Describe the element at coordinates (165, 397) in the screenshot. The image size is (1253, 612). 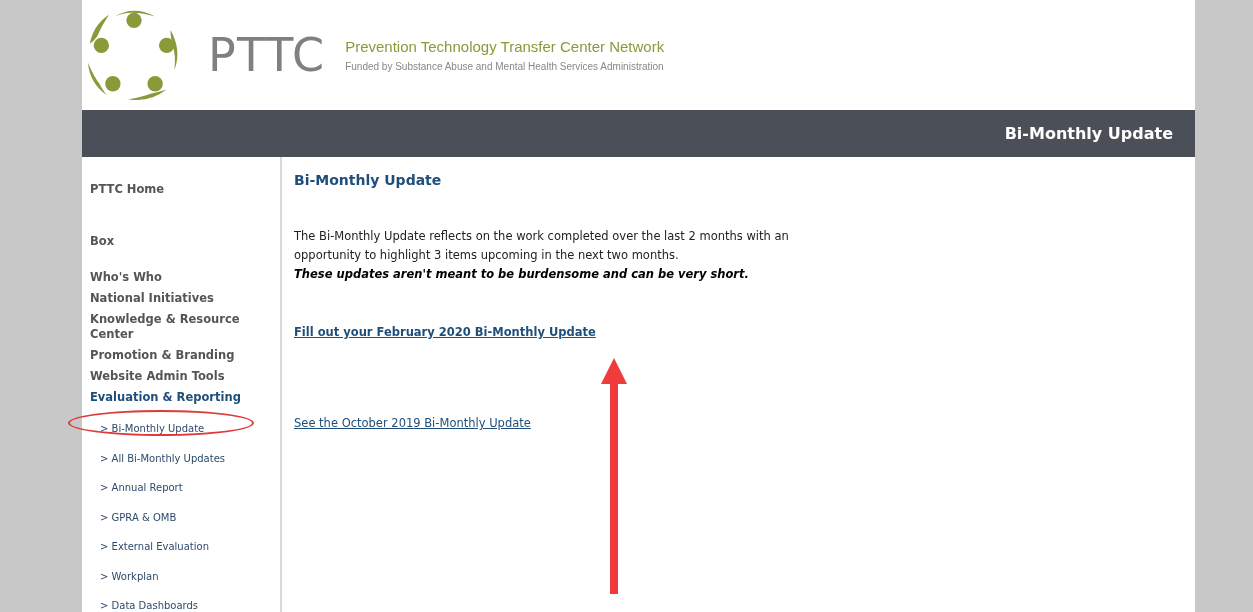
I see `sidebar-item: Evaluation & Reporting` at that location.